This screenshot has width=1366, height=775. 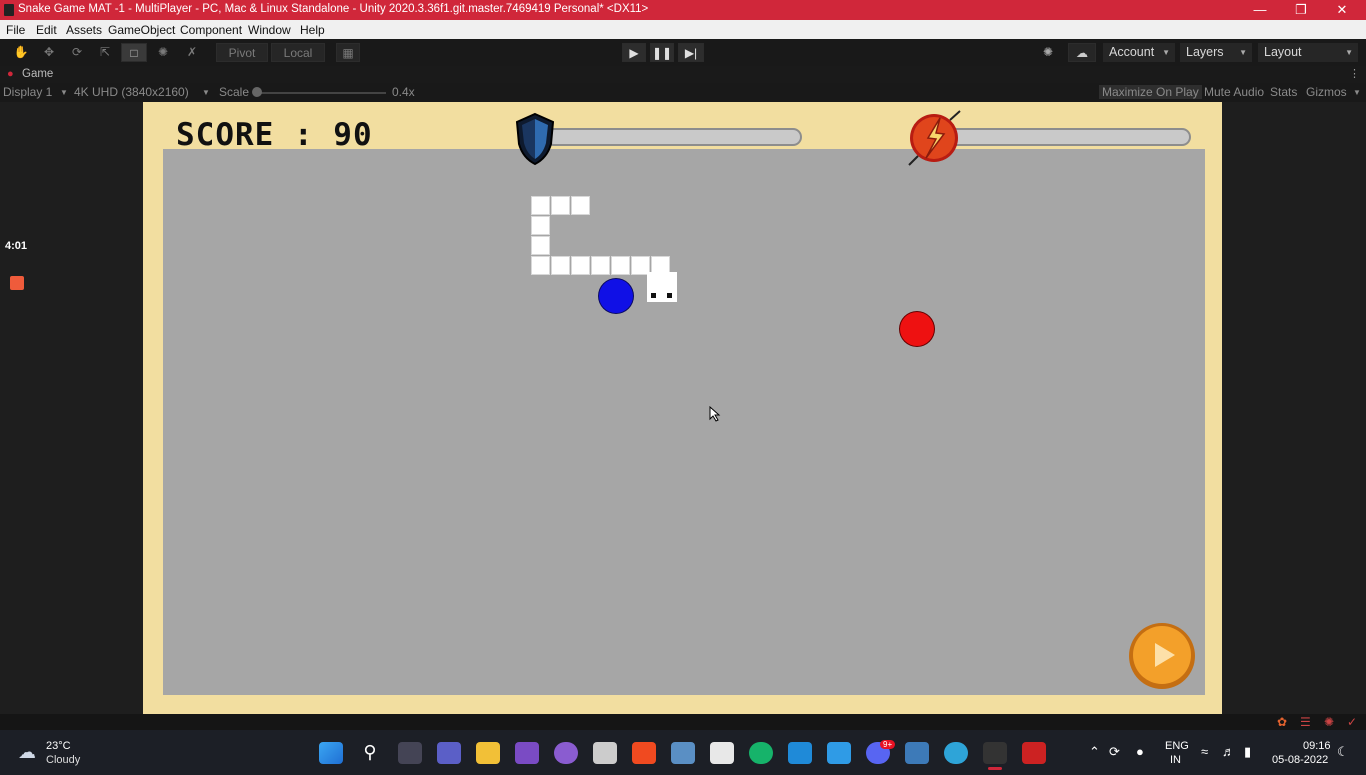 What do you see at coordinates (761, 753) in the screenshot?
I see `grammarly-icon` at bounding box center [761, 753].